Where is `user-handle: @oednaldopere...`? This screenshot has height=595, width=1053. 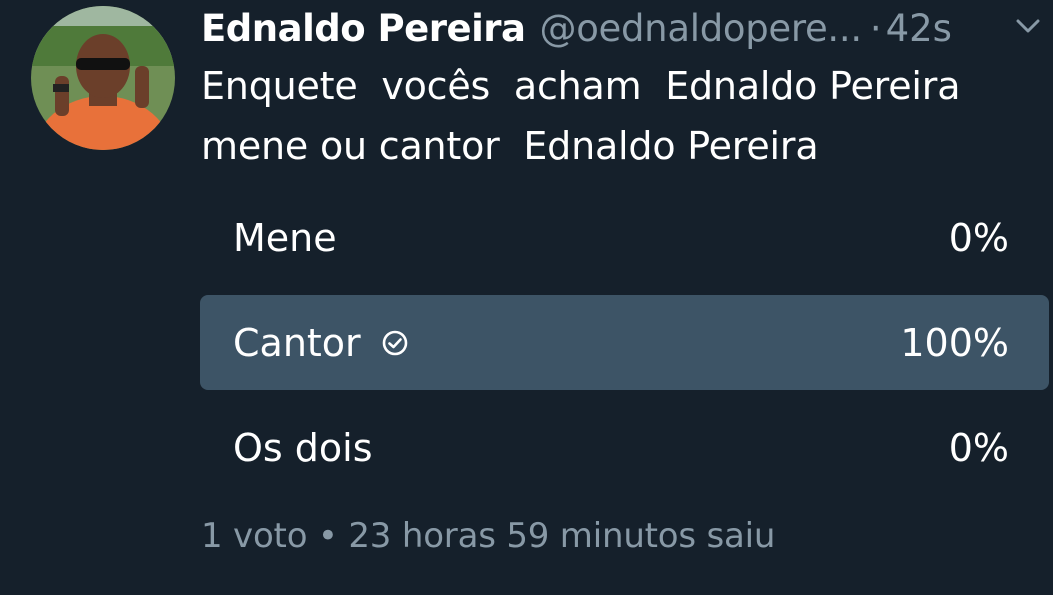 user-handle: @oednaldopere... is located at coordinates (701, 28).